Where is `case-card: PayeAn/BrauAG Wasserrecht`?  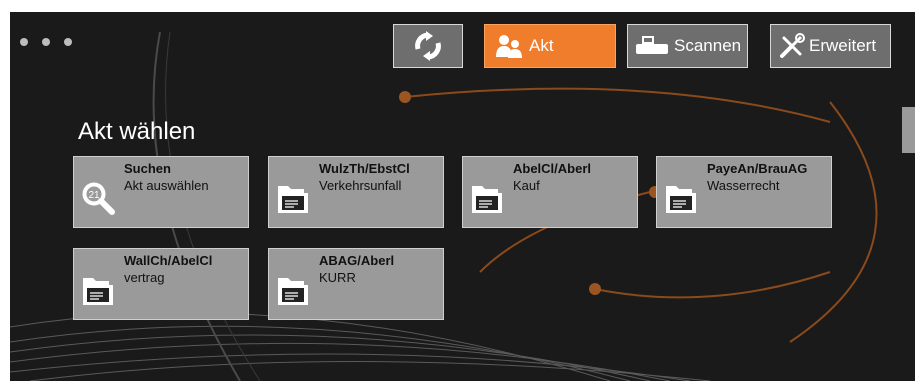 case-card: PayeAn/BrauAG Wasserrecht is located at coordinates (744, 192).